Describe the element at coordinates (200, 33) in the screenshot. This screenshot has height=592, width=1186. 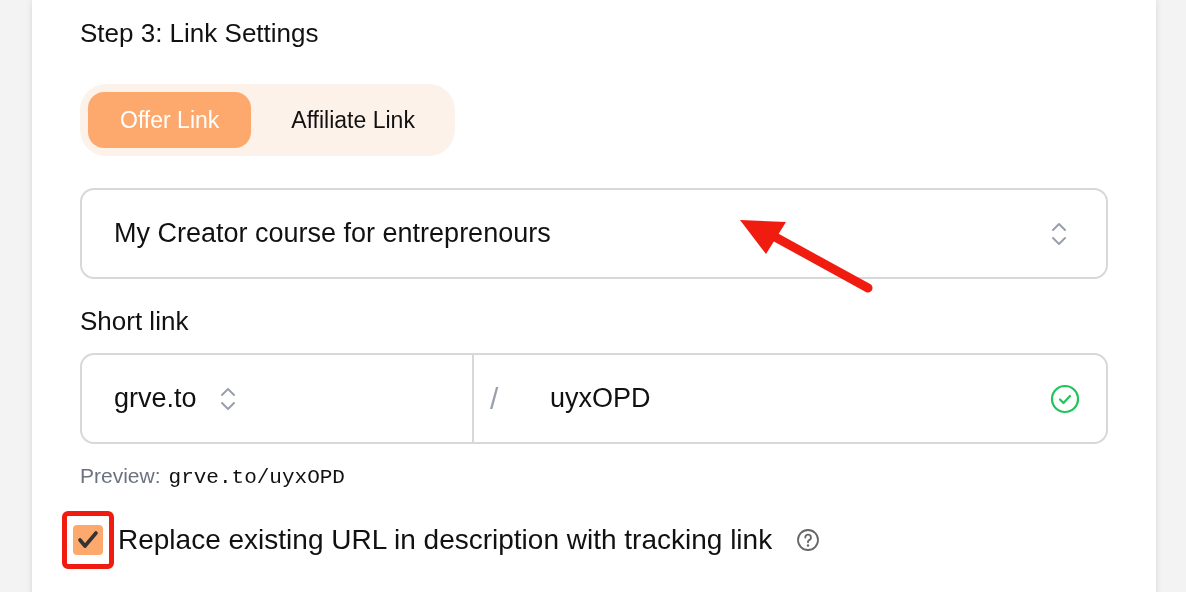
I see `section-title: Step 3: Link Settings` at that location.